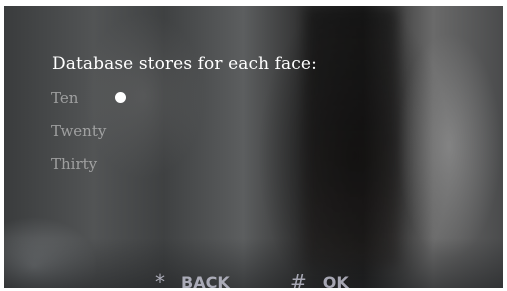  What do you see at coordinates (78, 131) in the screenshot?
I see `option-twenty: Twenty` at bounding box center [78, 131].